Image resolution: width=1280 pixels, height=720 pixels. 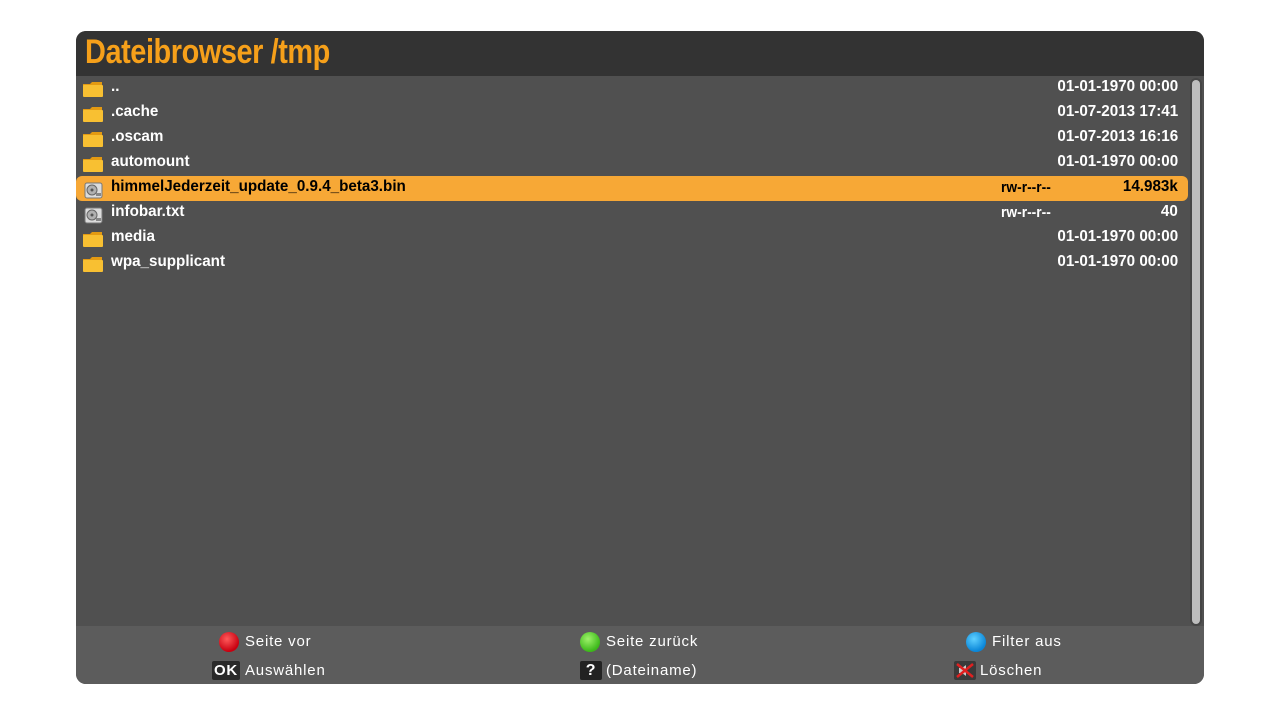 I want to click on list-item: automount 01-01-1970 00:00, so click(x=632, y=163).